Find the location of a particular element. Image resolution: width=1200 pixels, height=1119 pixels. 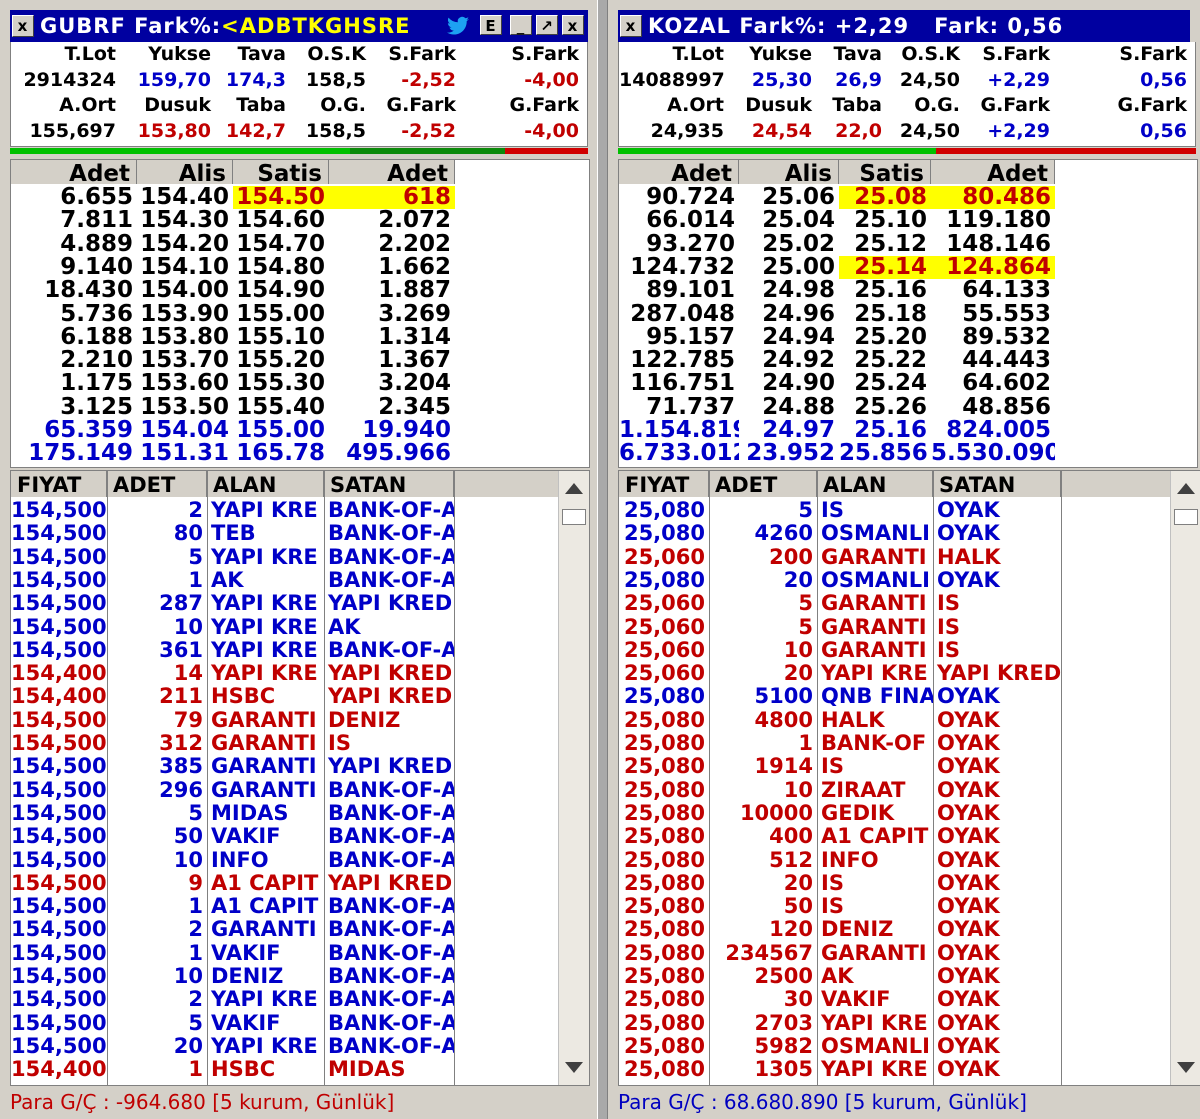

order-book-row: 89.101 24.98 25.16 64.133 is located at coordinates (908, 290).